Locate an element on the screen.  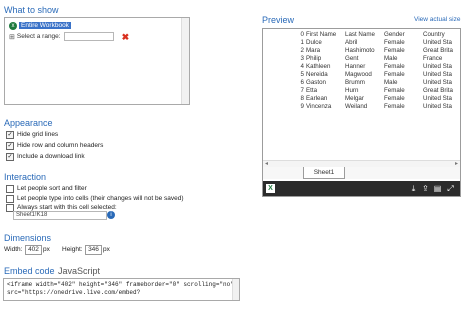
row-number: 6 is located at coordinates (302, 82).